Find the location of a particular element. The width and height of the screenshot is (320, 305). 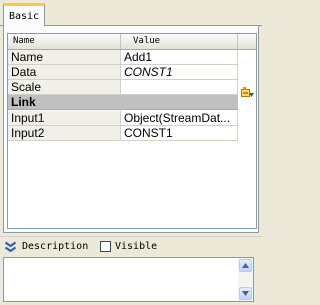

visible-checkbox is located at coordinates (105, 246).